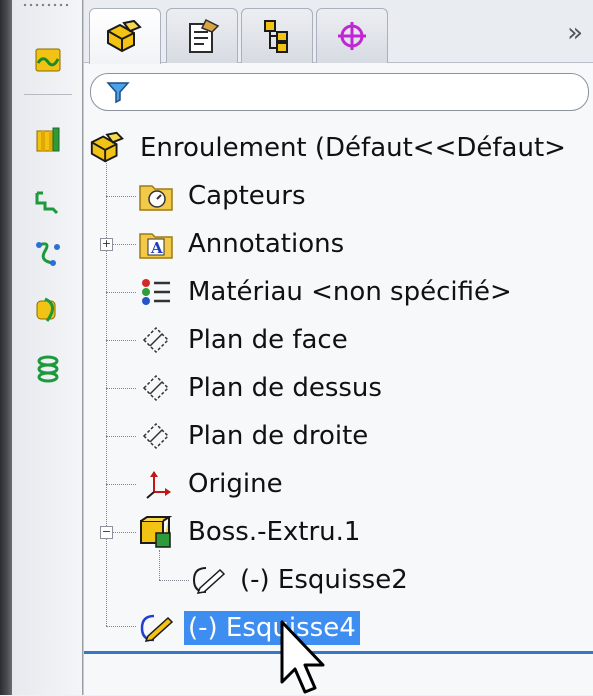  I want to click on tree-item-annotations: A Annotations, so click(242, 244).